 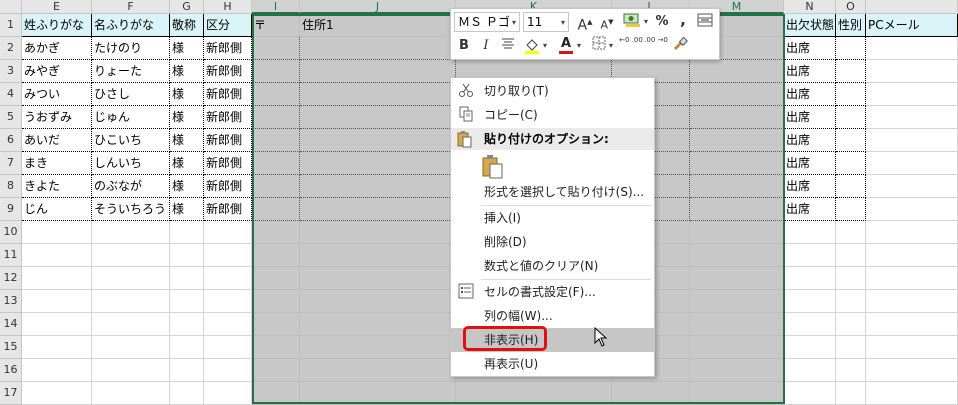 What do you see at coordinates (57, 117) in the screenshot?
I see `cell: うおずみ` at bounding box center [57, 117].